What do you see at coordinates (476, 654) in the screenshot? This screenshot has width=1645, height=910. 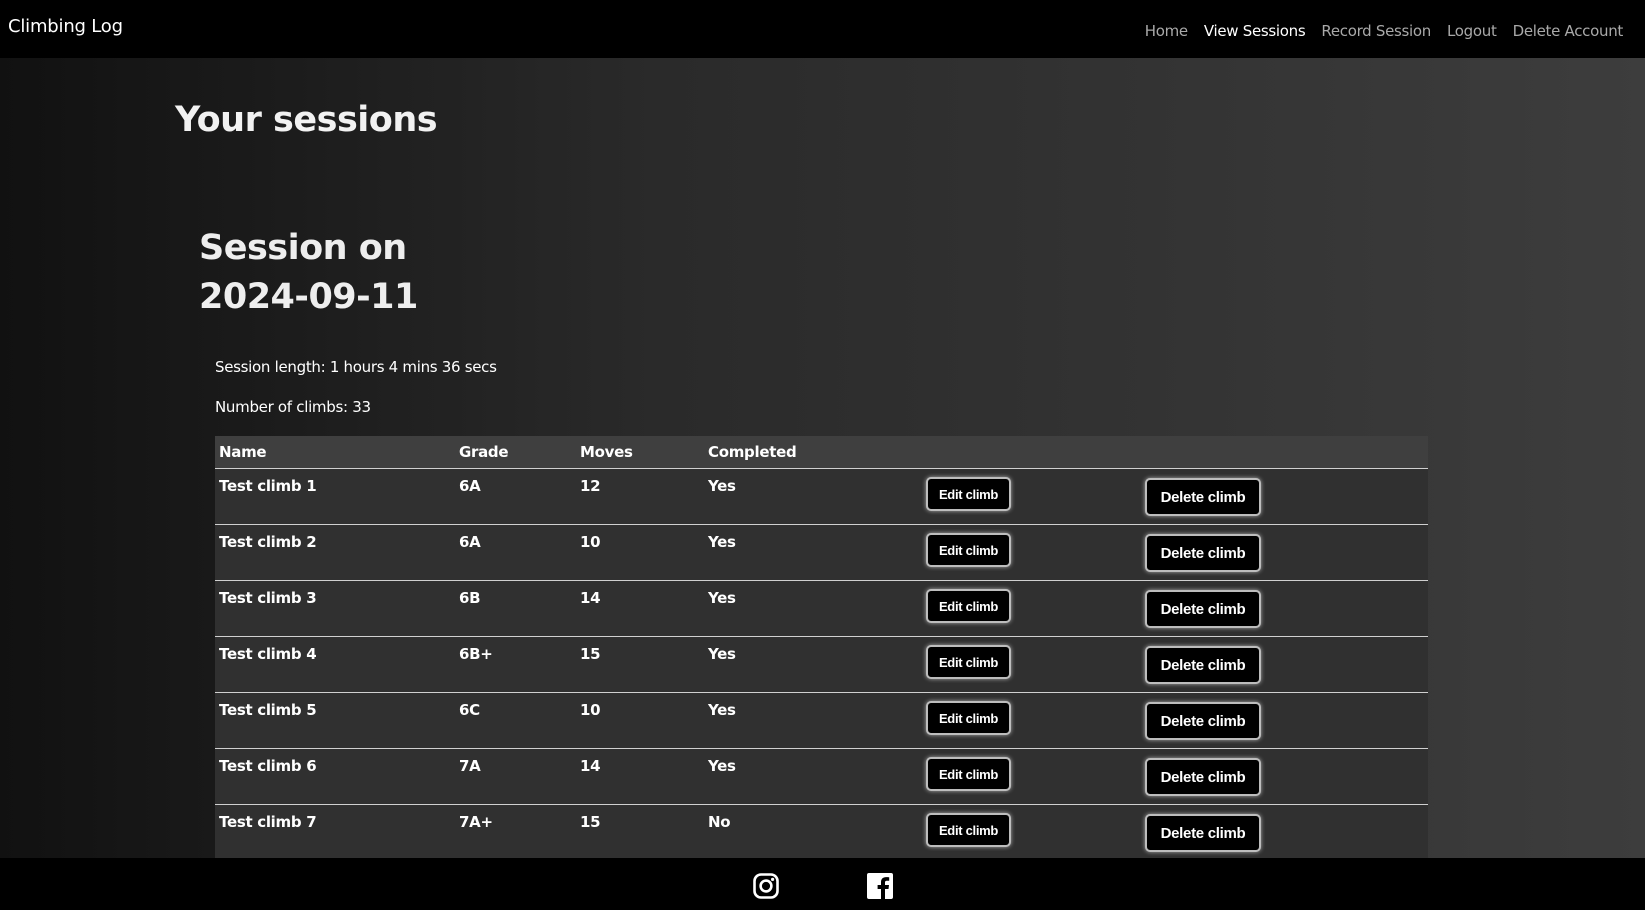 I see `climb-grade: 6B+` at bounding box center [476, 654].